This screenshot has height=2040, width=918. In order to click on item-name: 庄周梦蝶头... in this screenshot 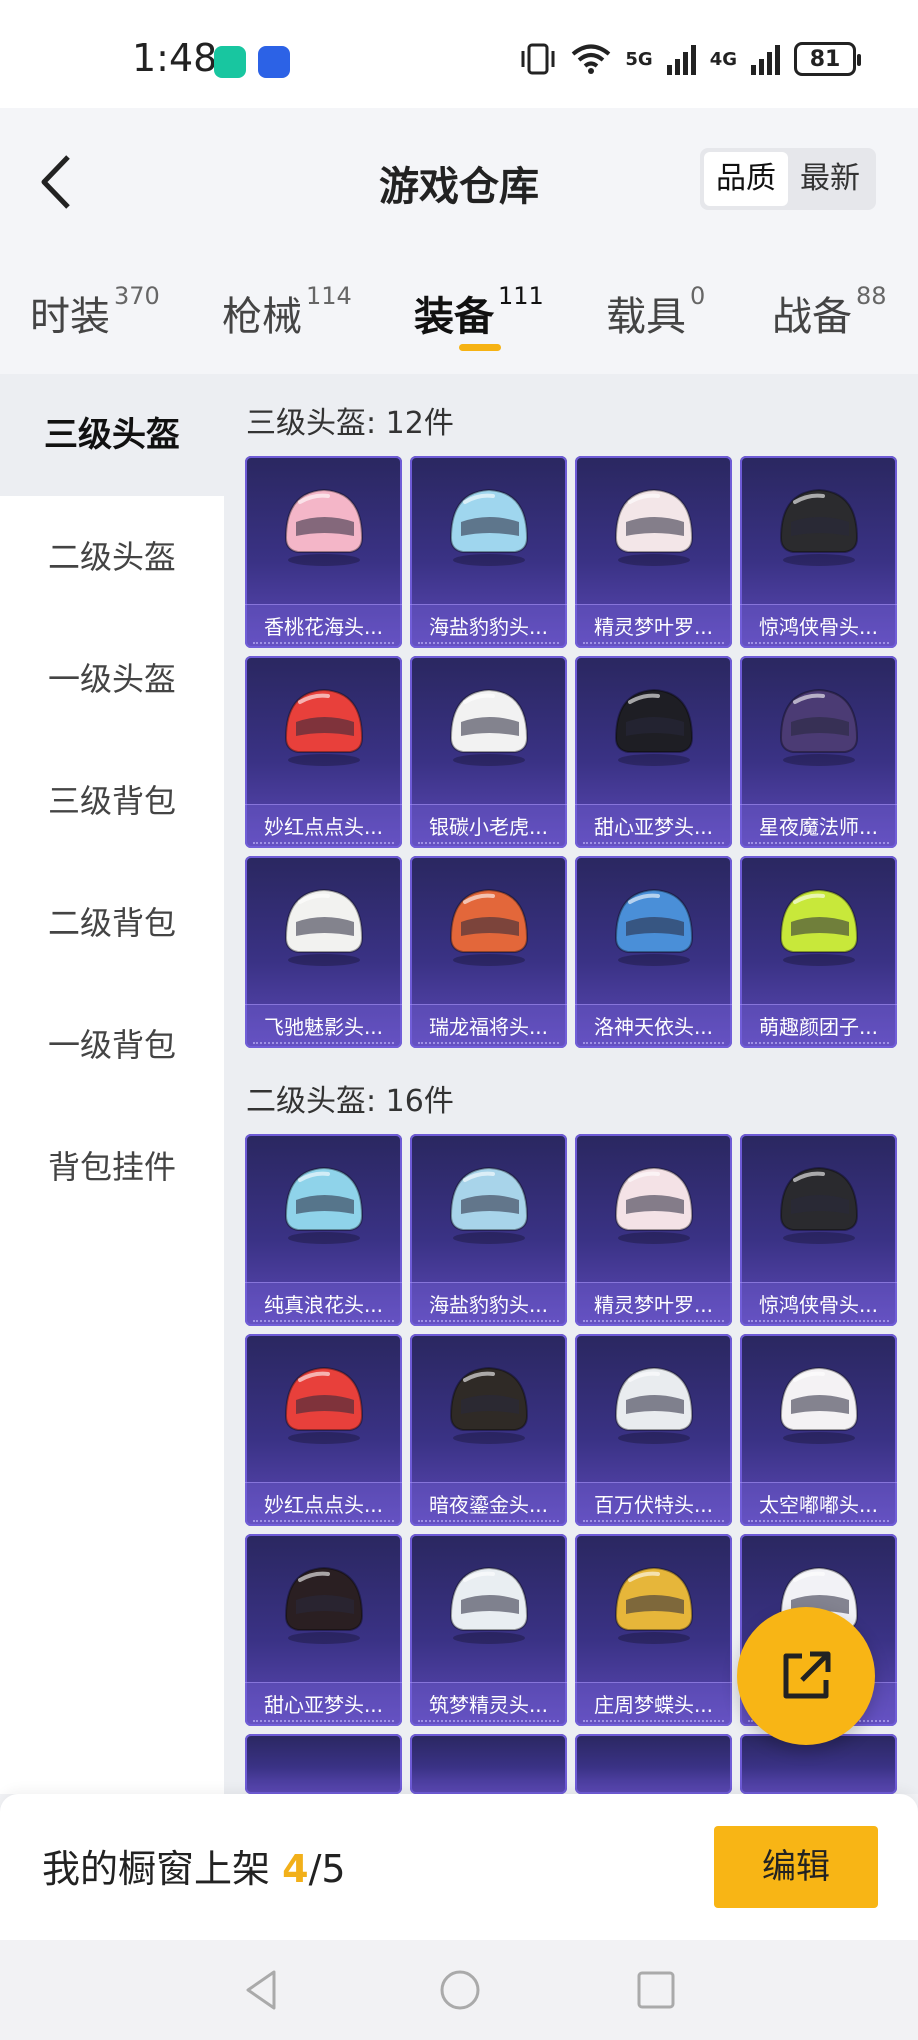, I will do `click(653, 1704)`.